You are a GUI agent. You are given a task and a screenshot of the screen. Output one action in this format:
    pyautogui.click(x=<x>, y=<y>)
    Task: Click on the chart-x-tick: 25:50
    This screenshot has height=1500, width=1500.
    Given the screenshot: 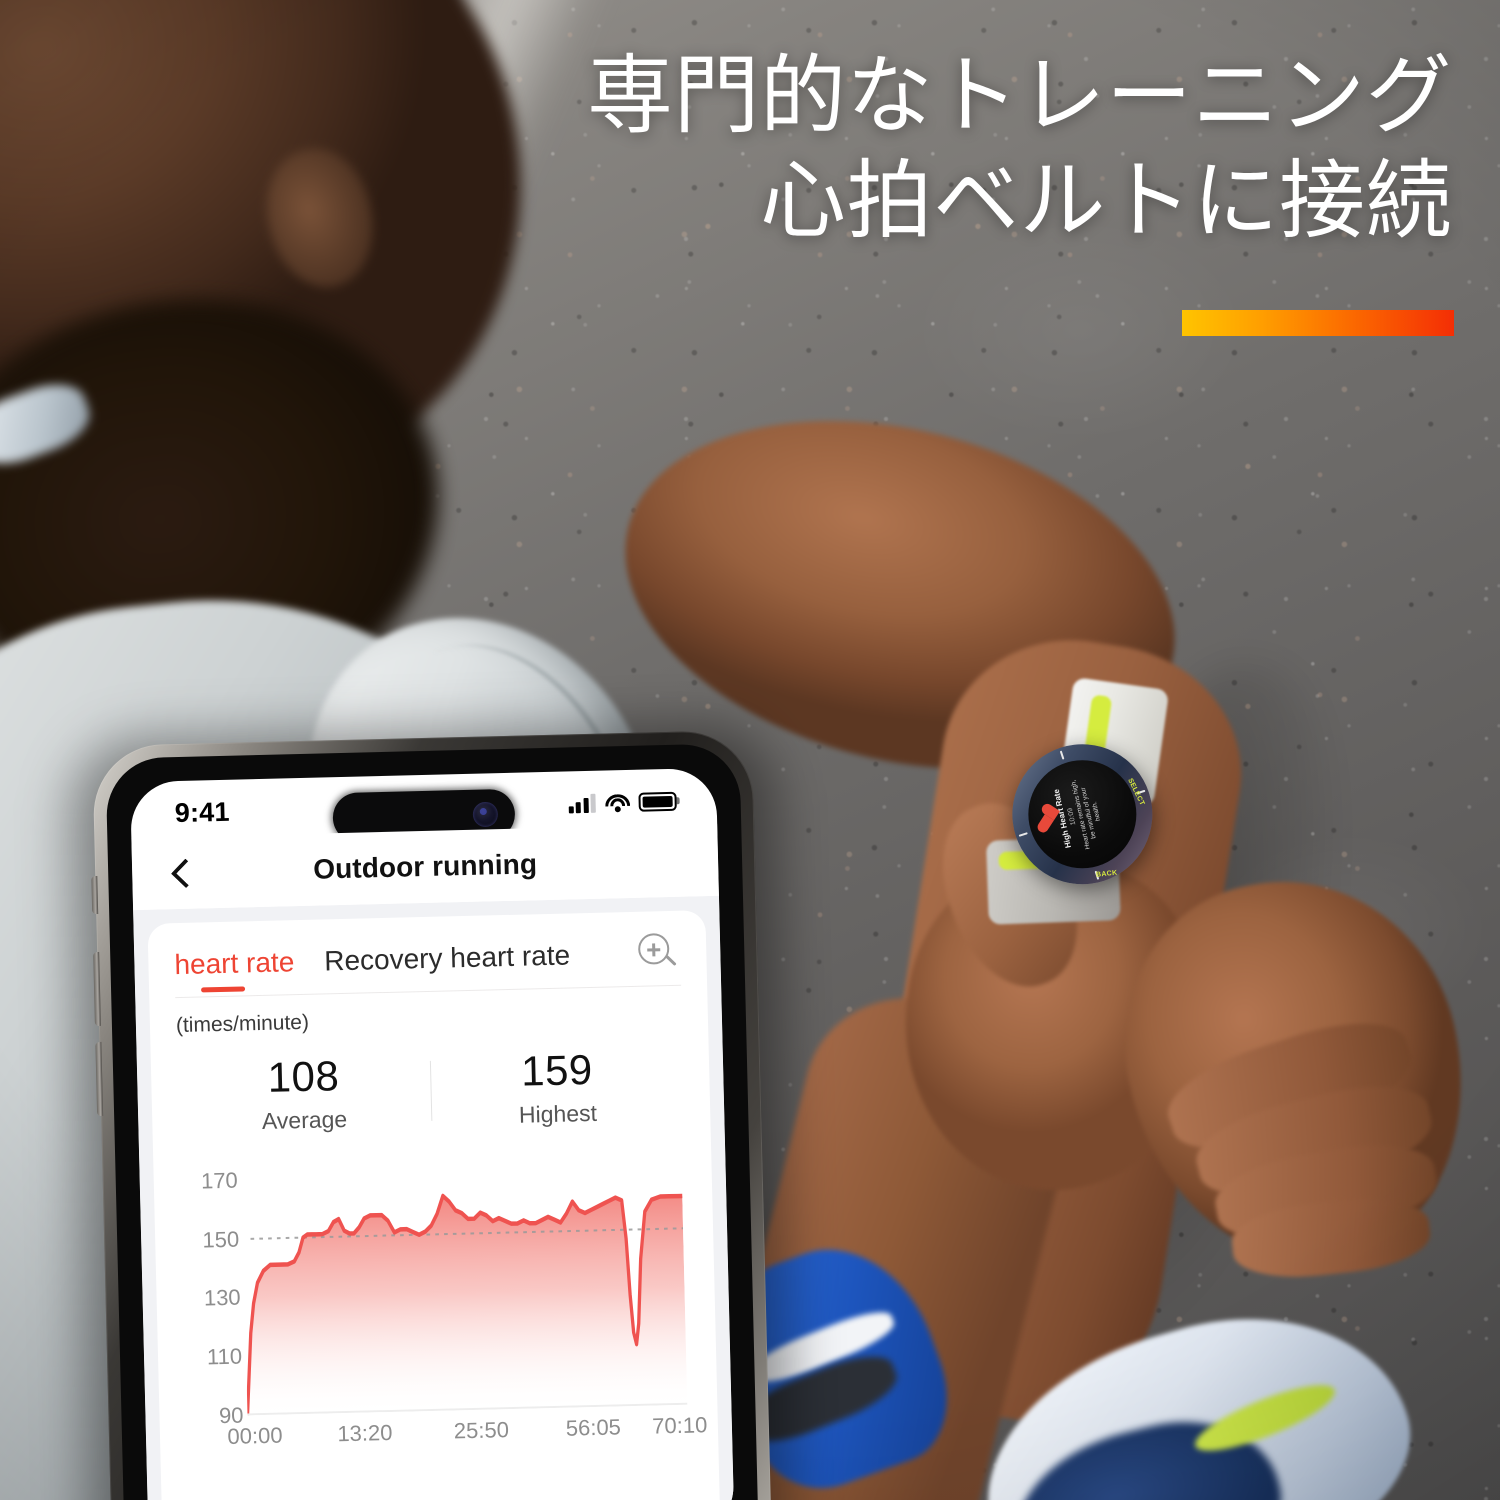 What is the action you would take?
    pyautogui.click(x=481, y=1430)
    